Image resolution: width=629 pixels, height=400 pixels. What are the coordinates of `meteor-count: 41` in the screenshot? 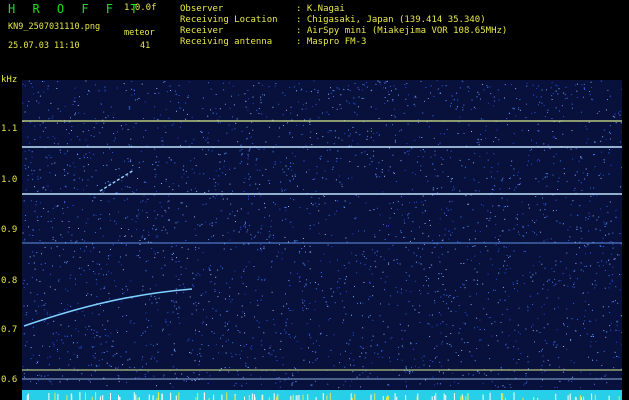 It's located at (145, 46).